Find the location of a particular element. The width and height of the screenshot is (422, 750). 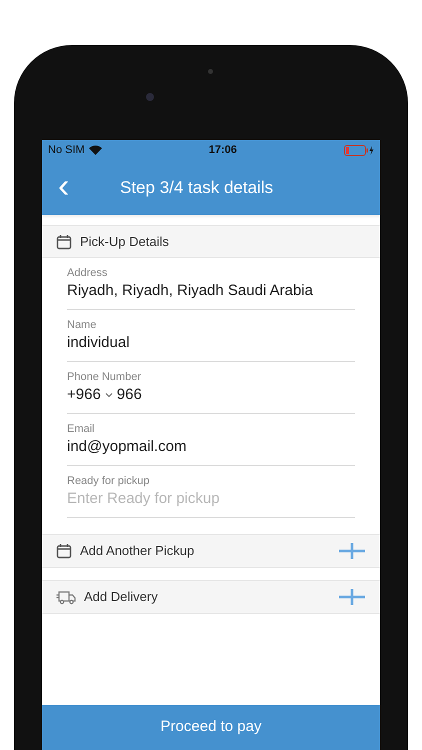

action-label: Add Another Pickup is located at coordinates (138, 551).